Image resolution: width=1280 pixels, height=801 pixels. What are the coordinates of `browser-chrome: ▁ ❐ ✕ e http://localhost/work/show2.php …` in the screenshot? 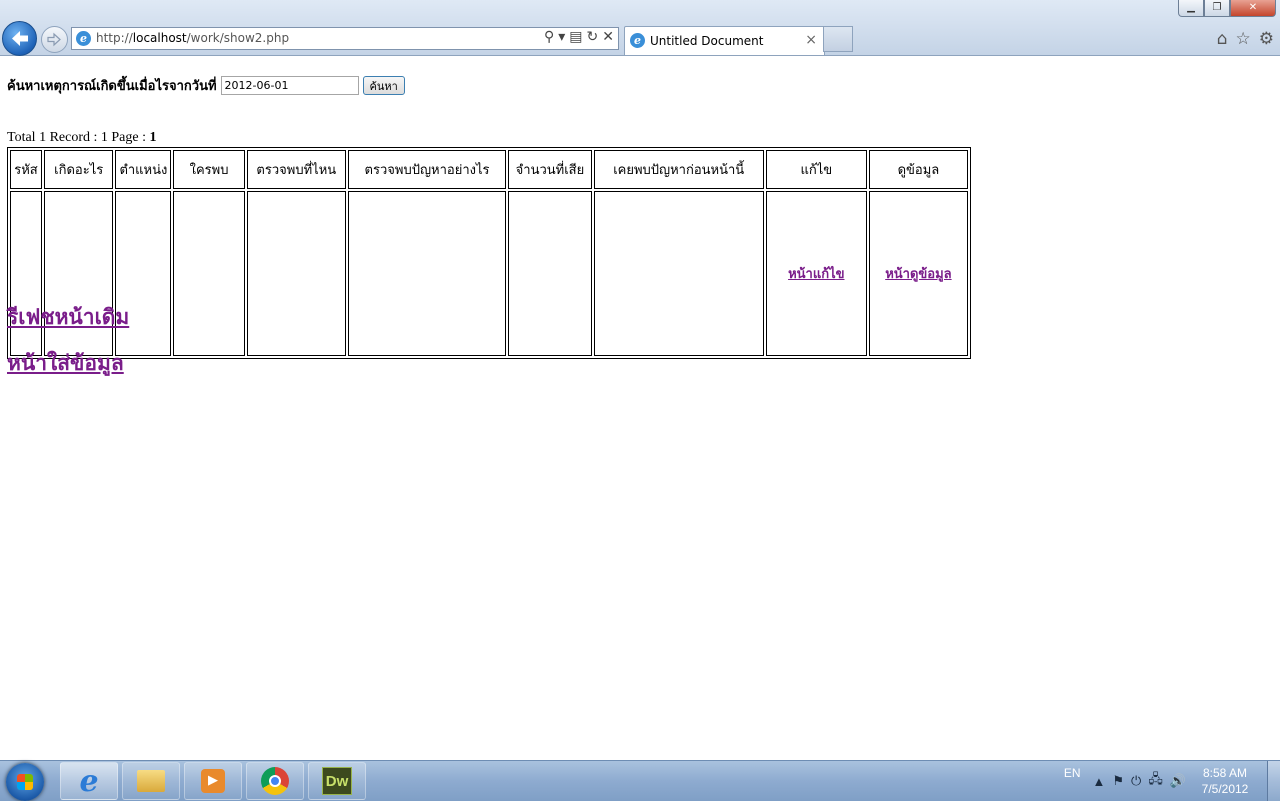 It's located at (640, 28).